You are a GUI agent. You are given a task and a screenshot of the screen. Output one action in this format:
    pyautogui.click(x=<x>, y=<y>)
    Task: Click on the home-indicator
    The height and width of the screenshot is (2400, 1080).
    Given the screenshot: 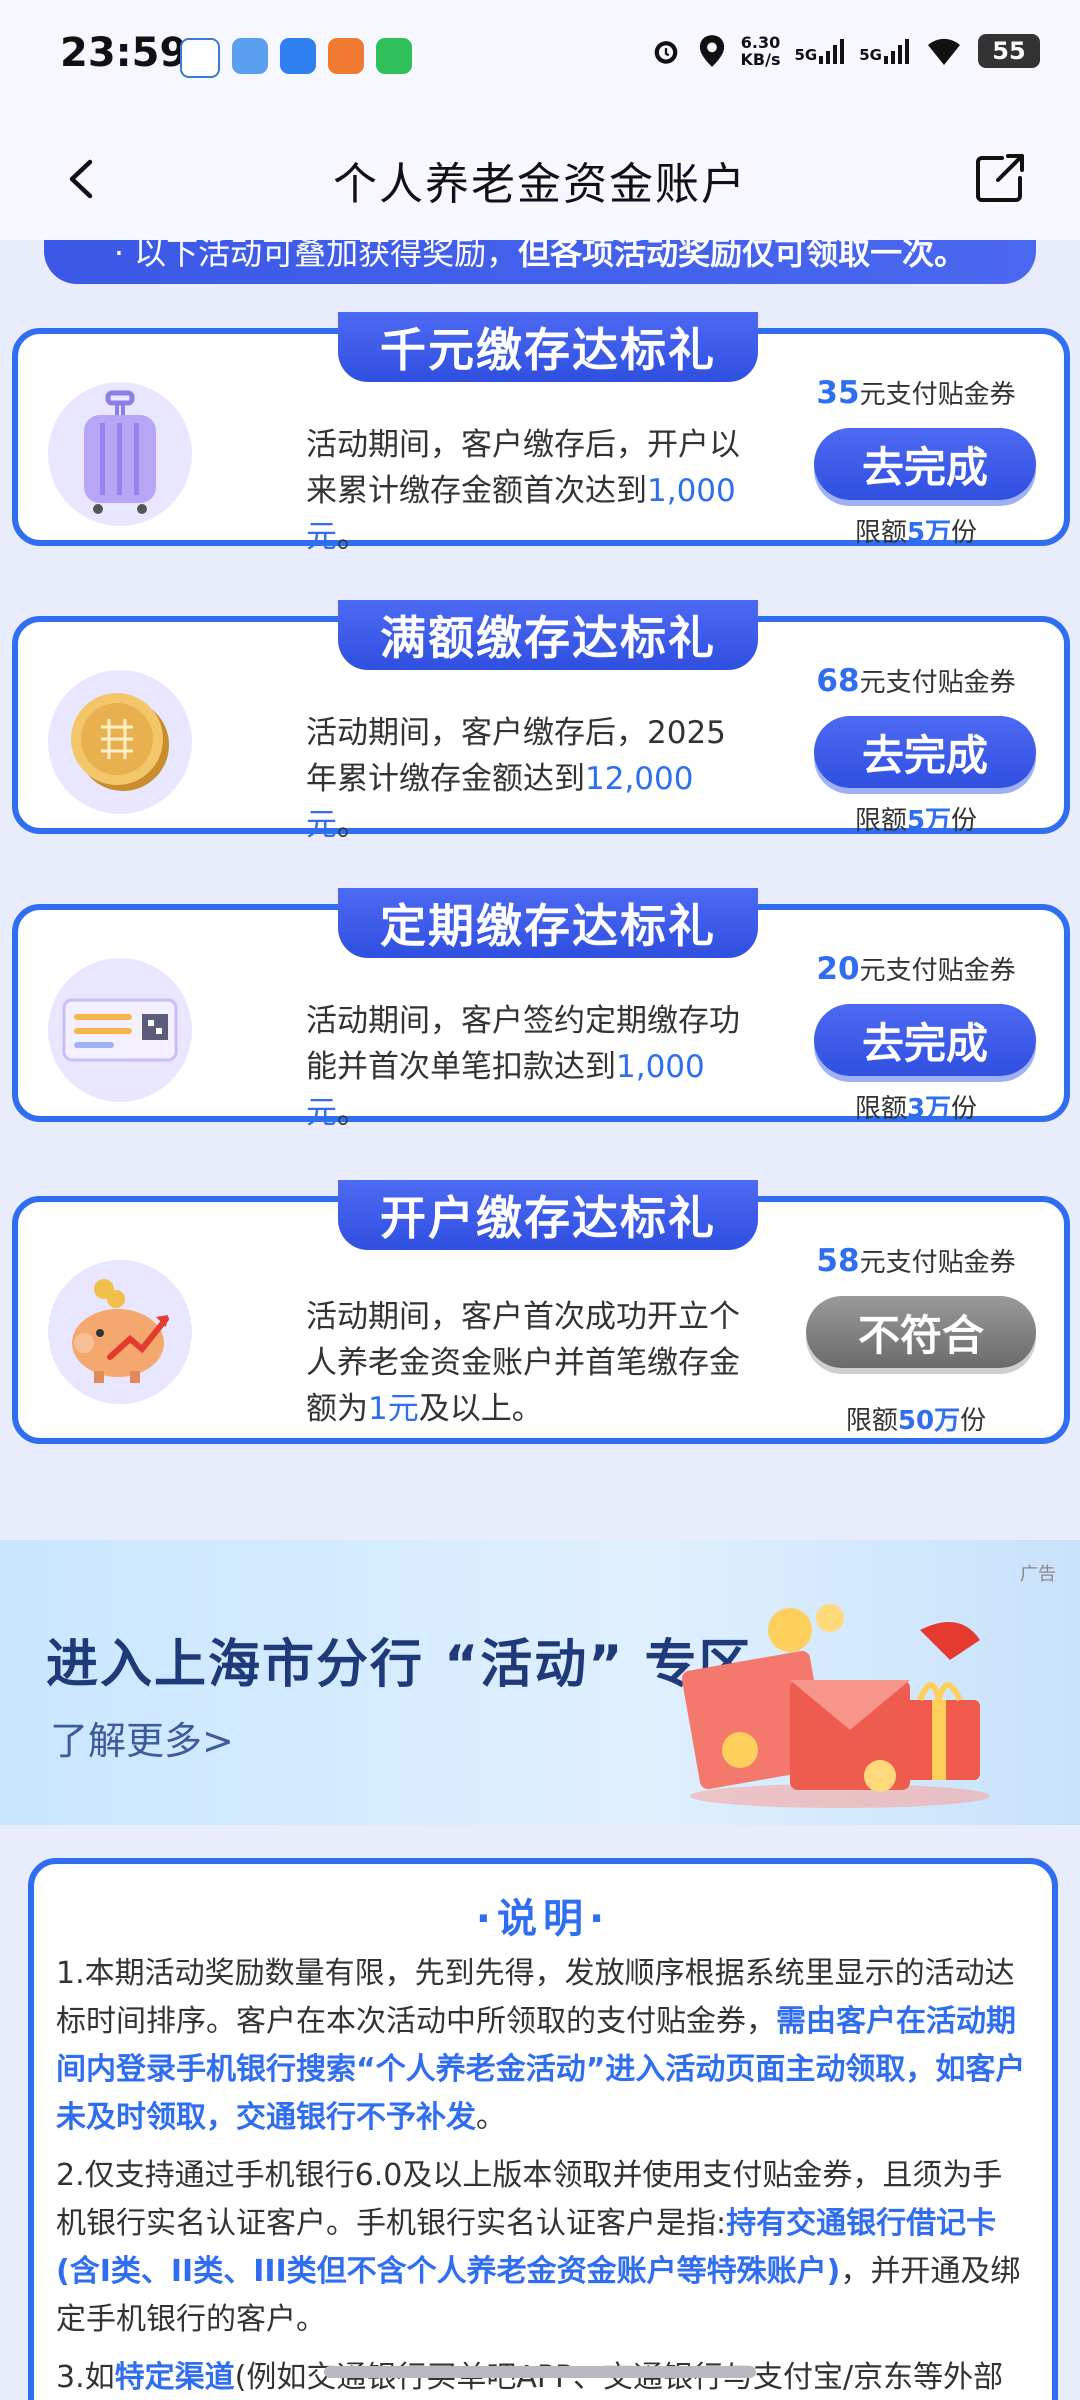 What is the action you would take?
    pyautogui.click(x=540, y=2372)
    